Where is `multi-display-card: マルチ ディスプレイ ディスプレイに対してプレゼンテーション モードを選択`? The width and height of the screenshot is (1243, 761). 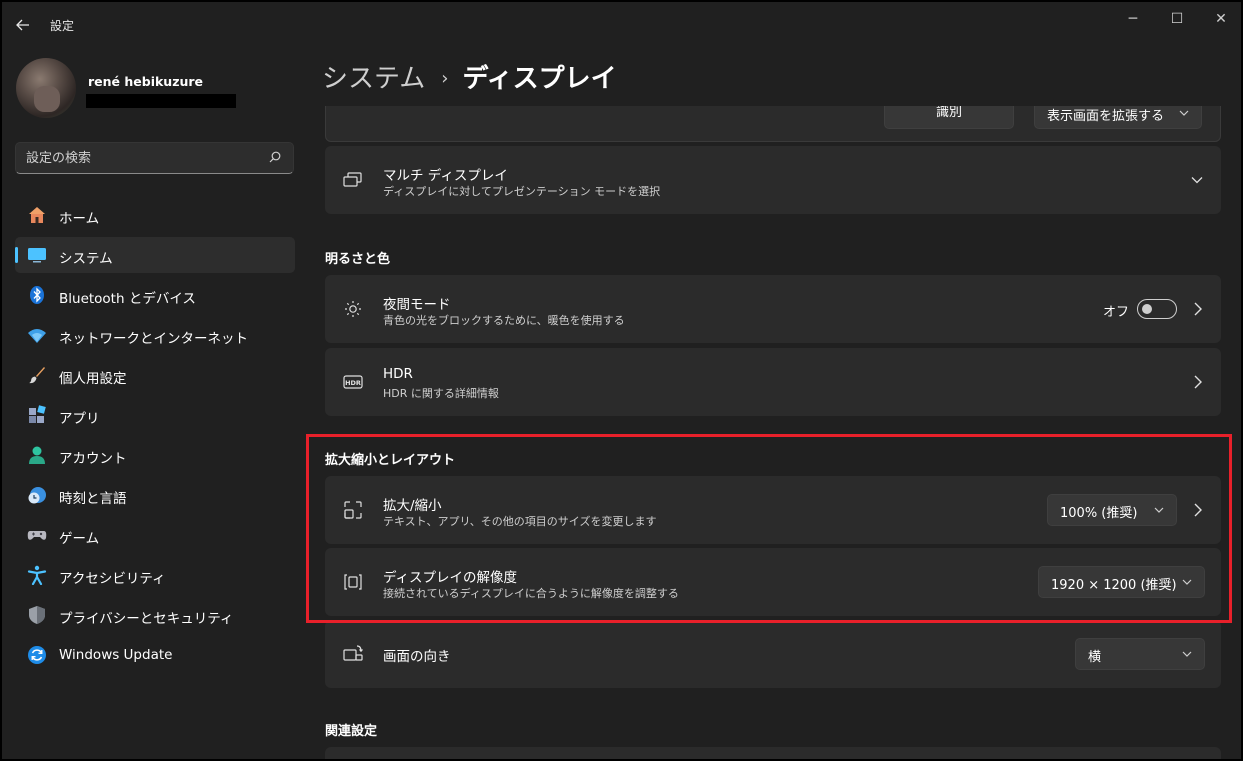 multi-display-card: マルチ ディスプレイ ディスプレイに対してプレゼンテーション モードを選択 is located at coordinates (773, 180).